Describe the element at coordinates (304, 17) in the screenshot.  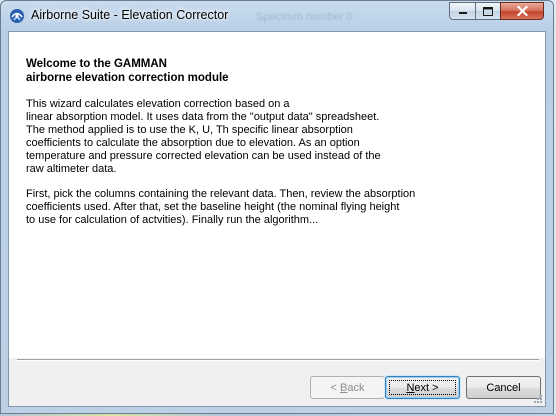
I see `background-window-title: Spectrum number 0` at that location.